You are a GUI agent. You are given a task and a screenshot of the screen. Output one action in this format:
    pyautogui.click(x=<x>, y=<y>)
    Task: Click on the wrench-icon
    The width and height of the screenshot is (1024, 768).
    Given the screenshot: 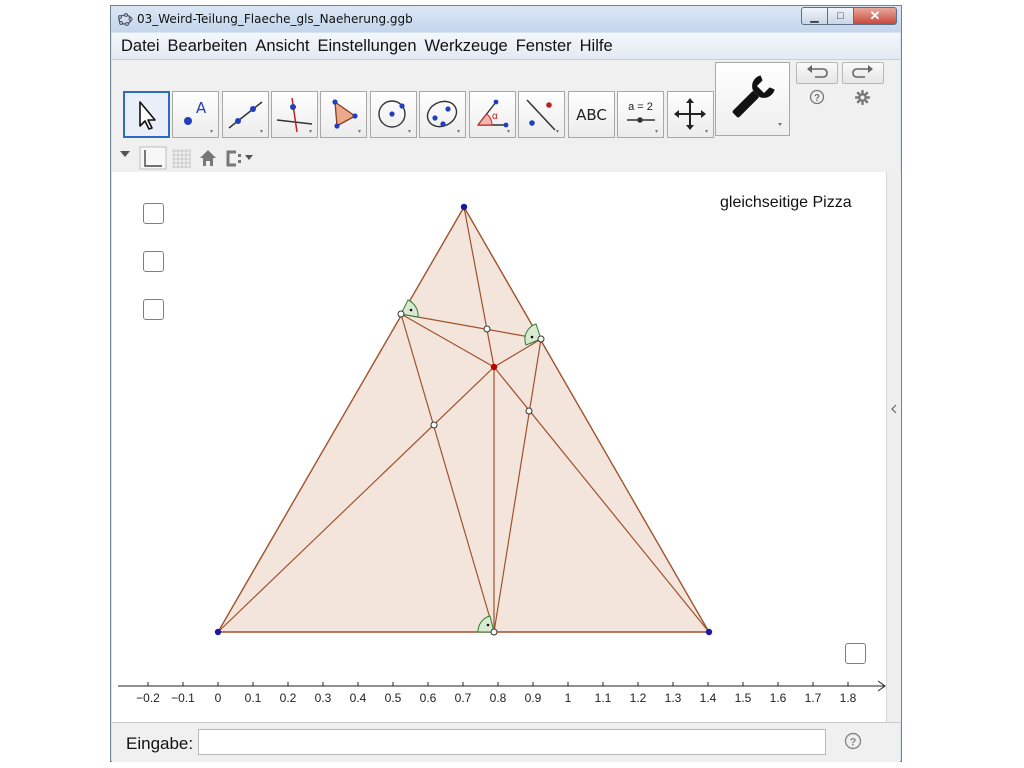 What is the action you would take?
    pyautogui.click(x=757, y=100)
    